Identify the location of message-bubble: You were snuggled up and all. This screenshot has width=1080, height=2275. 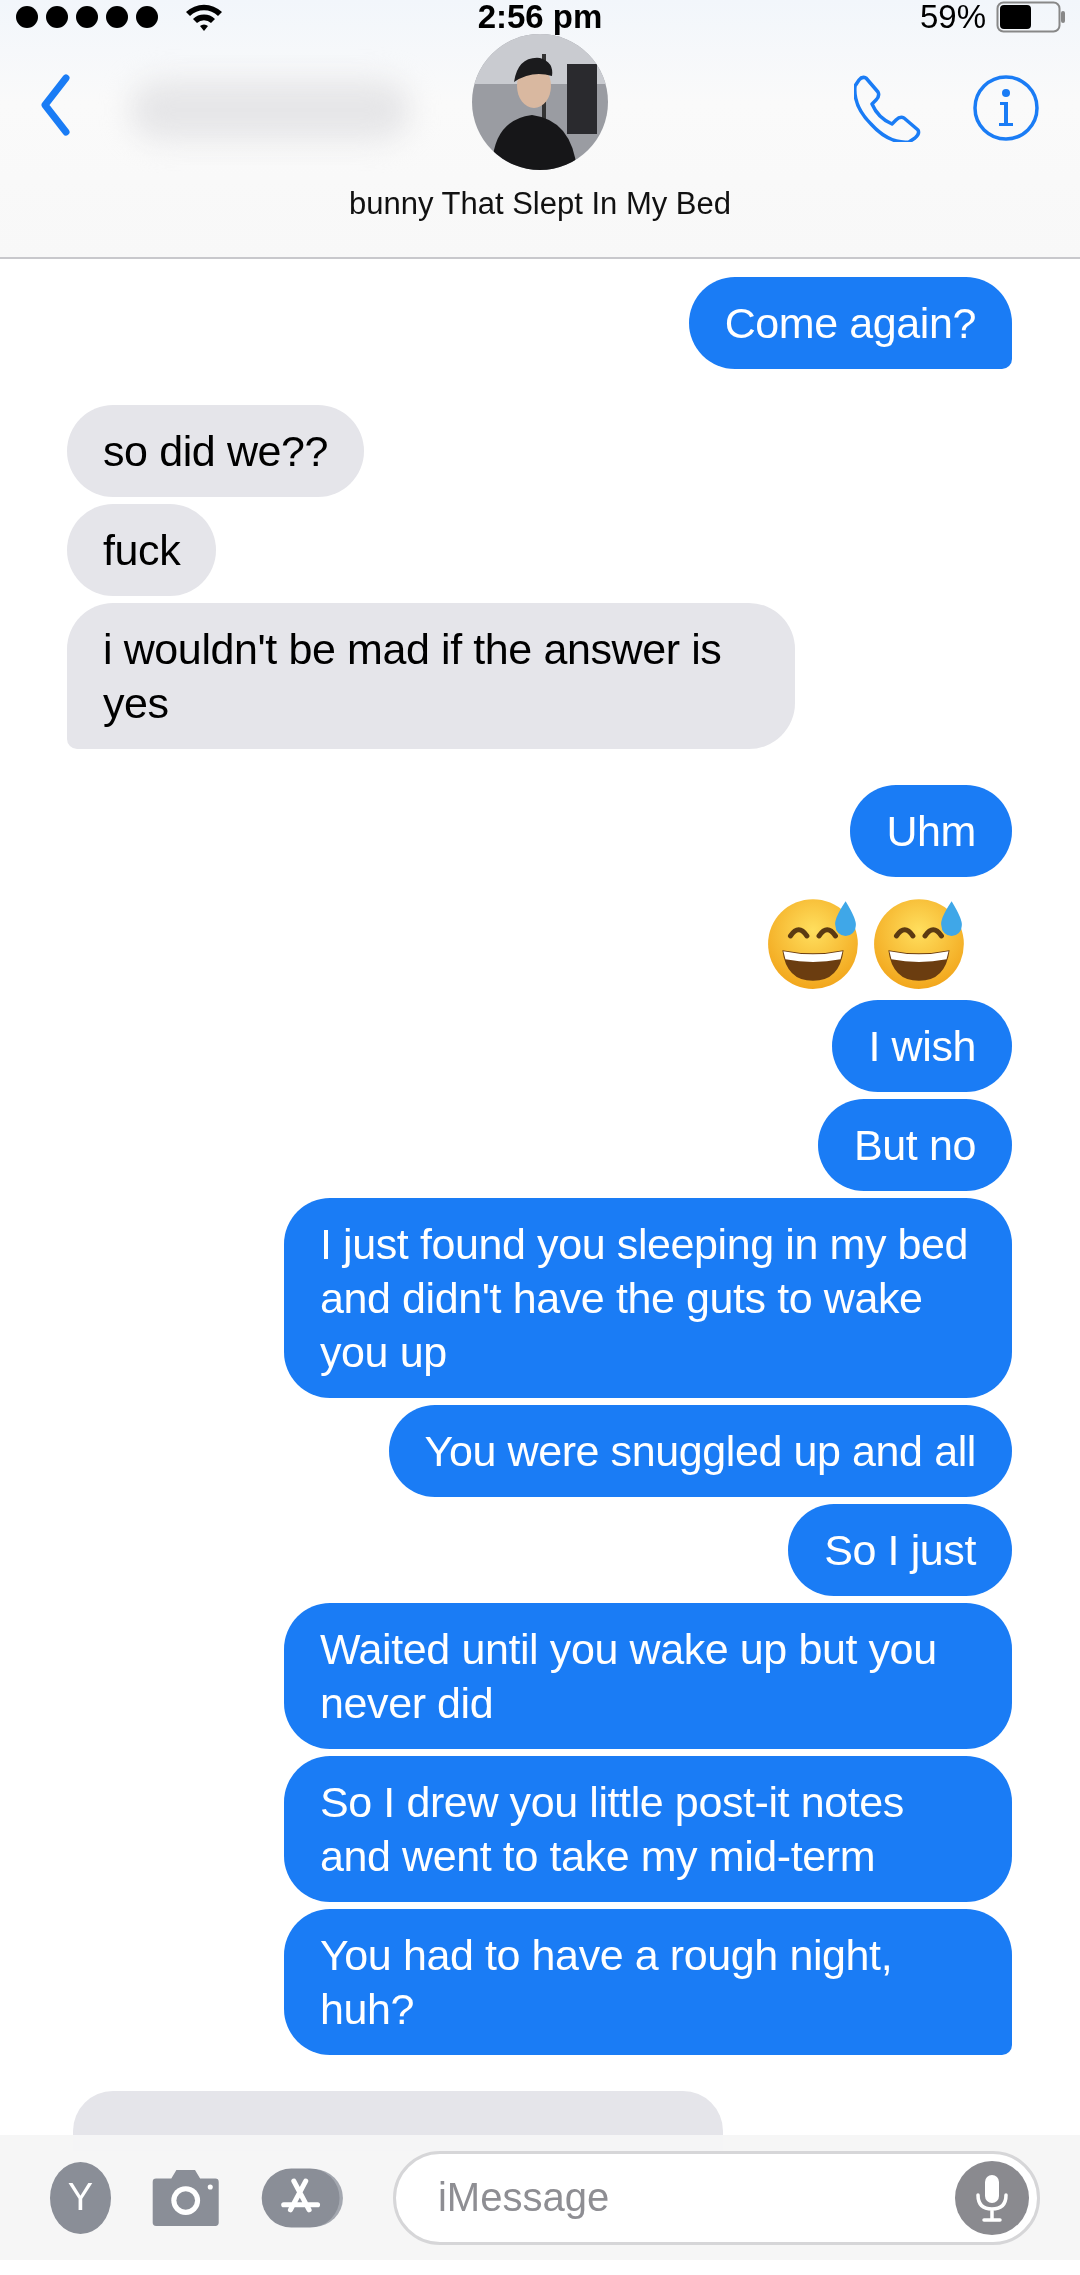
(700, 1451).